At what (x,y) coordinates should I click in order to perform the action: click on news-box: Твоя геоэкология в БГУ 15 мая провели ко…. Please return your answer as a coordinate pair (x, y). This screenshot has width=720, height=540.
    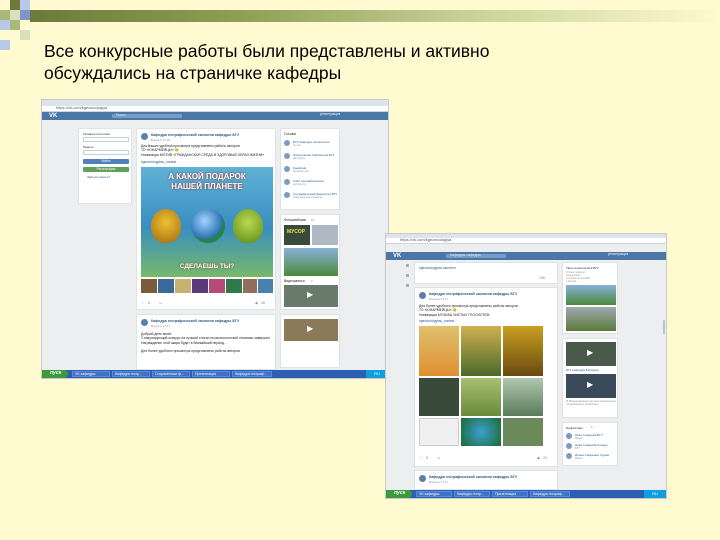
    Looking at the image, I should click on (590, 298).